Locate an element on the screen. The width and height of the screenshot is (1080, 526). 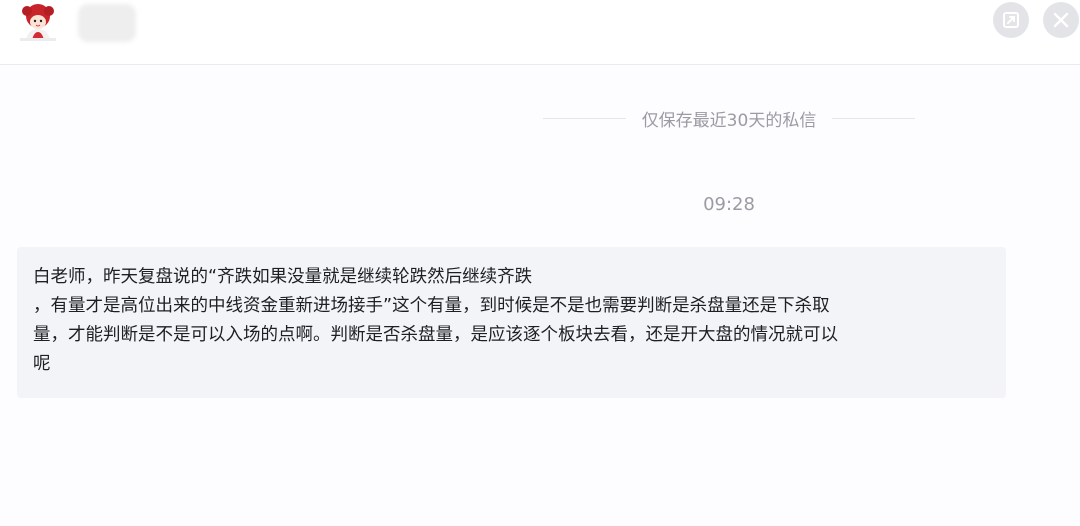
blurred-username is located at coordinates (107, 23).